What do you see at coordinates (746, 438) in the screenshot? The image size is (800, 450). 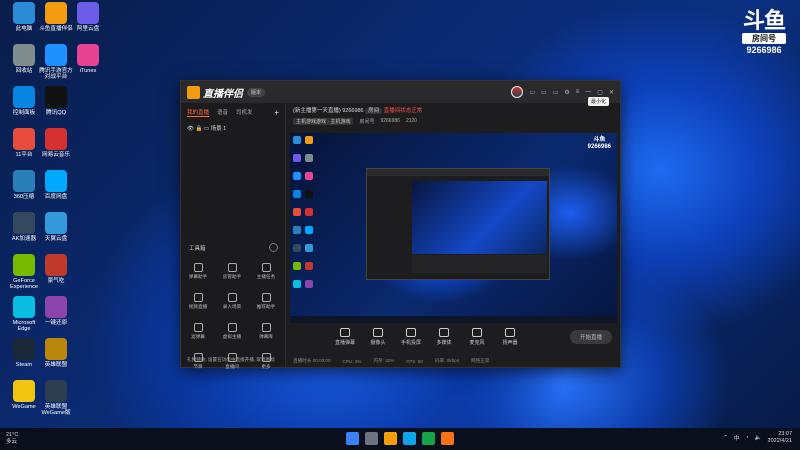 I see `network-icon: ◔` at bounding box center [746, 438].